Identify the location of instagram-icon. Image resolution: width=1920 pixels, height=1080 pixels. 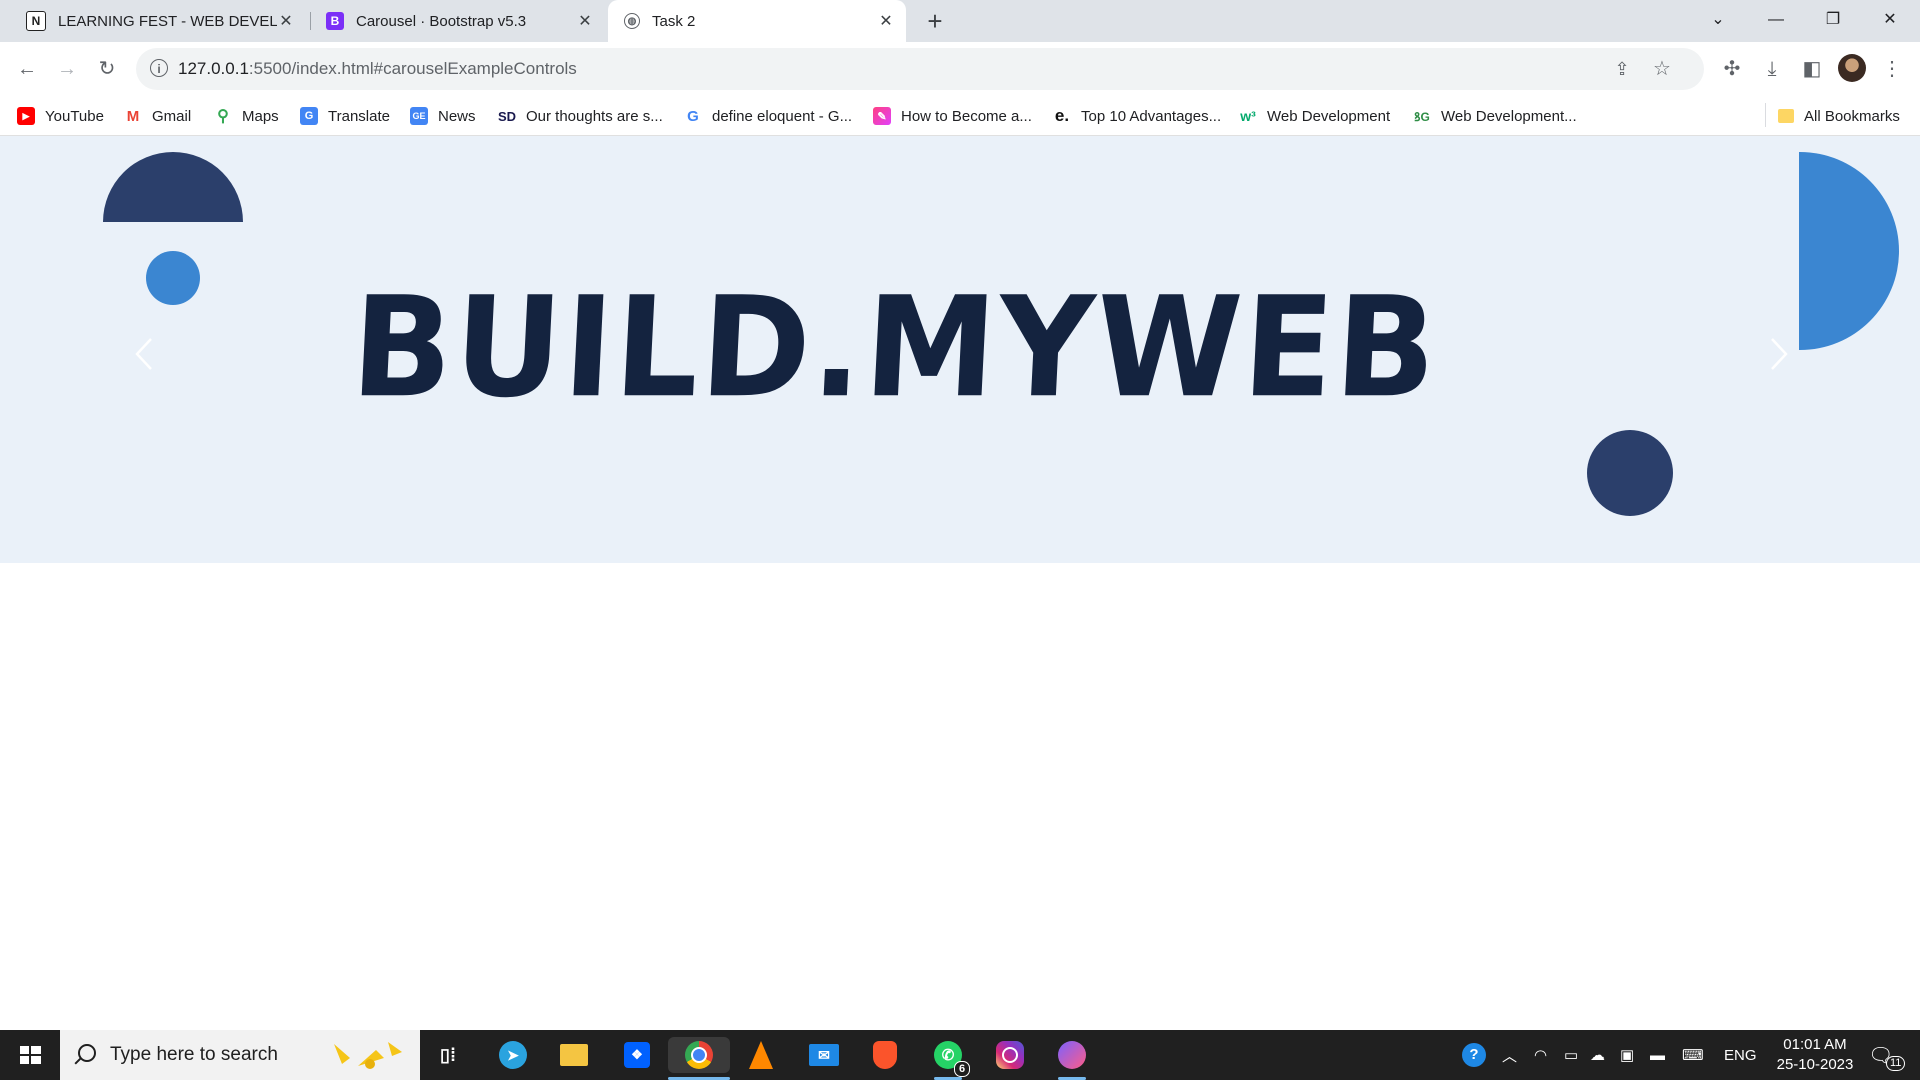
(1010, 1055).